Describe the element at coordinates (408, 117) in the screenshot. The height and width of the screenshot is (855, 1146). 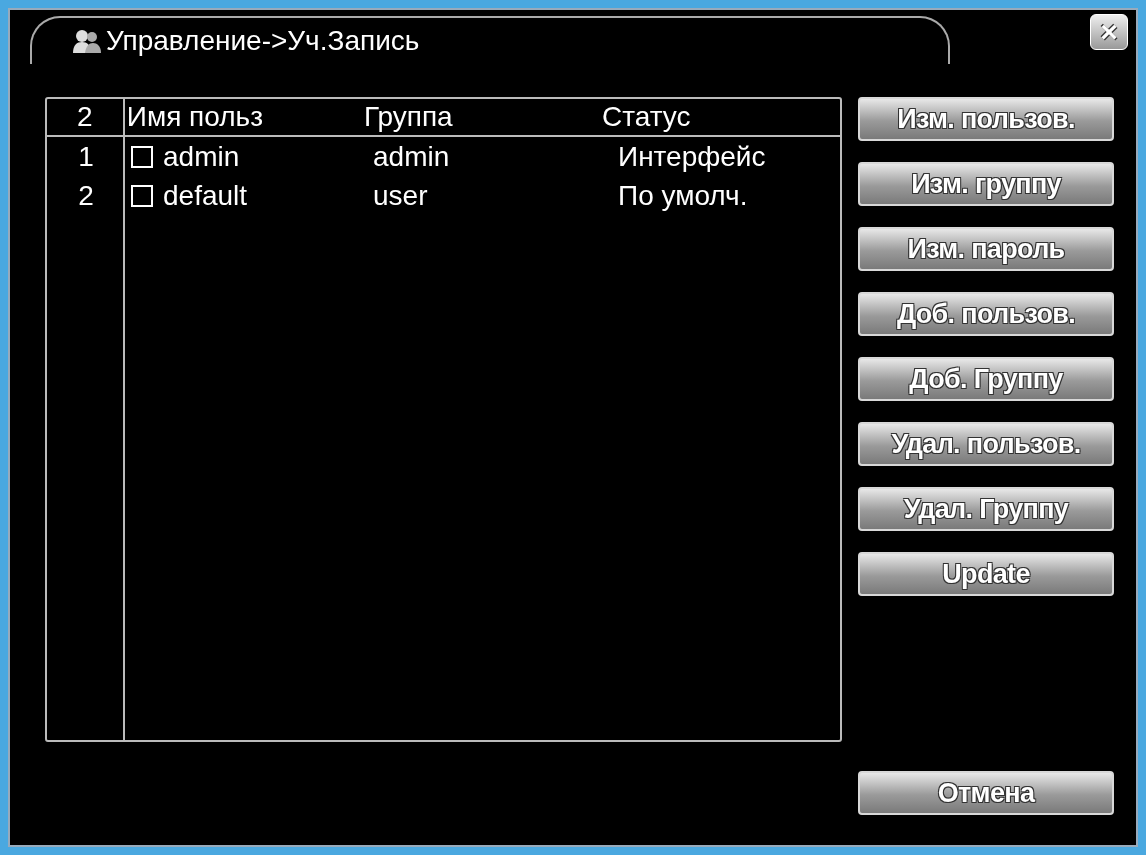
I see `column-header: Группа` at that location.